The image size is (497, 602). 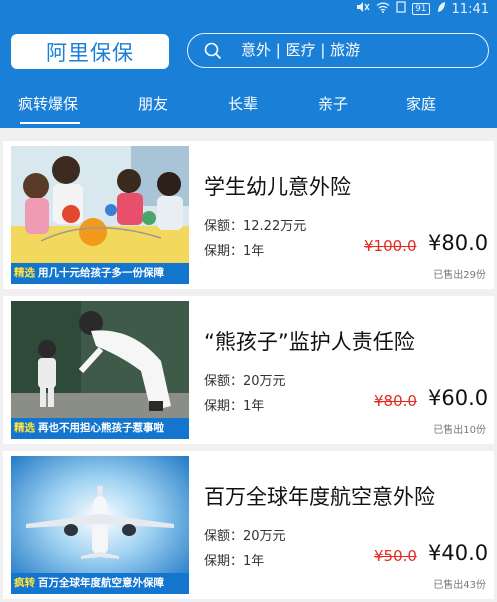 What do you see at coordinates (301, 50) in the screenshot?
I see `search-placeholder: 意外 | 医疗 | 旅游` at bounding box center [301, 50].